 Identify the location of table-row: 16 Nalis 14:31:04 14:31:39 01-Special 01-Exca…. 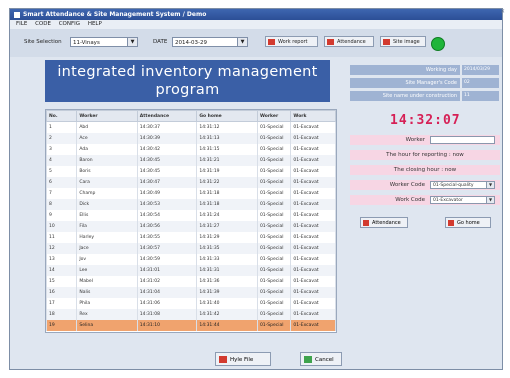
(191, 292).